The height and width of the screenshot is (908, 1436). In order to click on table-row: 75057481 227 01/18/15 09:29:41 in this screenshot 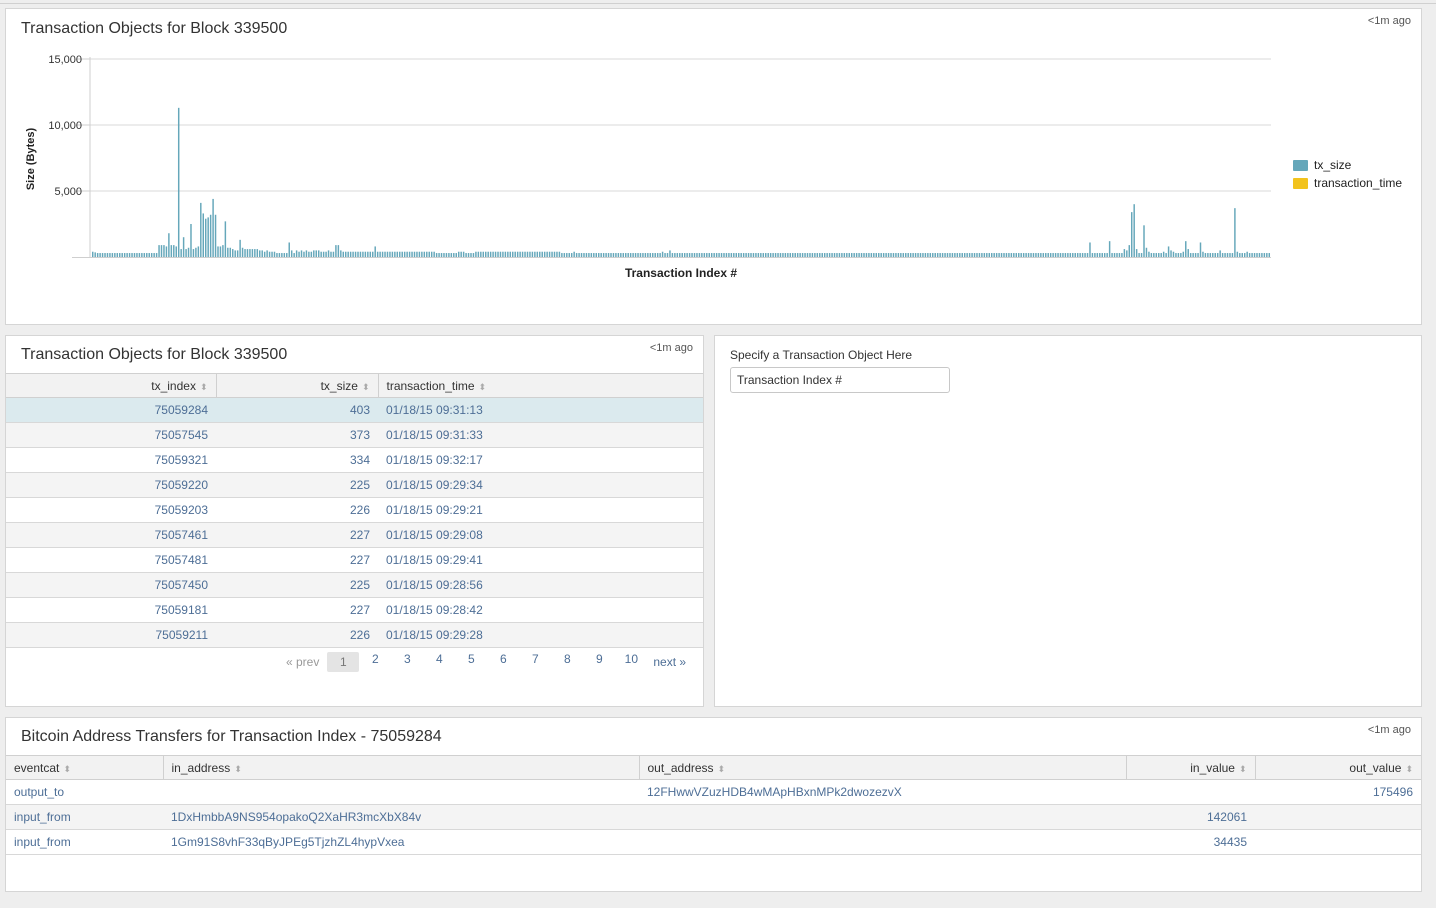, I will do `click(354, 560)`.